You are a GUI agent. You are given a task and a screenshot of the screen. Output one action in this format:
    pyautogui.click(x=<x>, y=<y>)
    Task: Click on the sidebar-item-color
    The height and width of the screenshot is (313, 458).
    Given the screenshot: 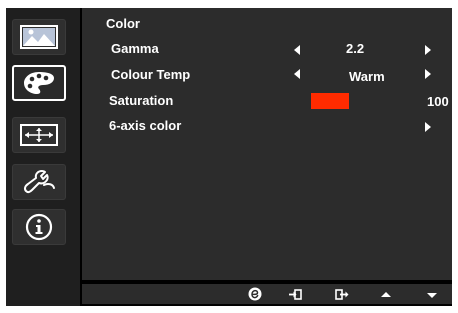 What is the action you would take?
    pyautogui.click(x=39, y=83)
    